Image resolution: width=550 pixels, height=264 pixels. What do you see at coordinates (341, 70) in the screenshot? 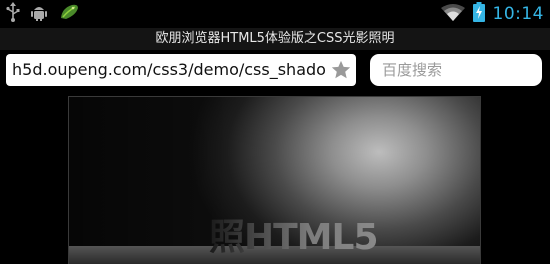
I see `star-icon` at bounding box center [341, 70].